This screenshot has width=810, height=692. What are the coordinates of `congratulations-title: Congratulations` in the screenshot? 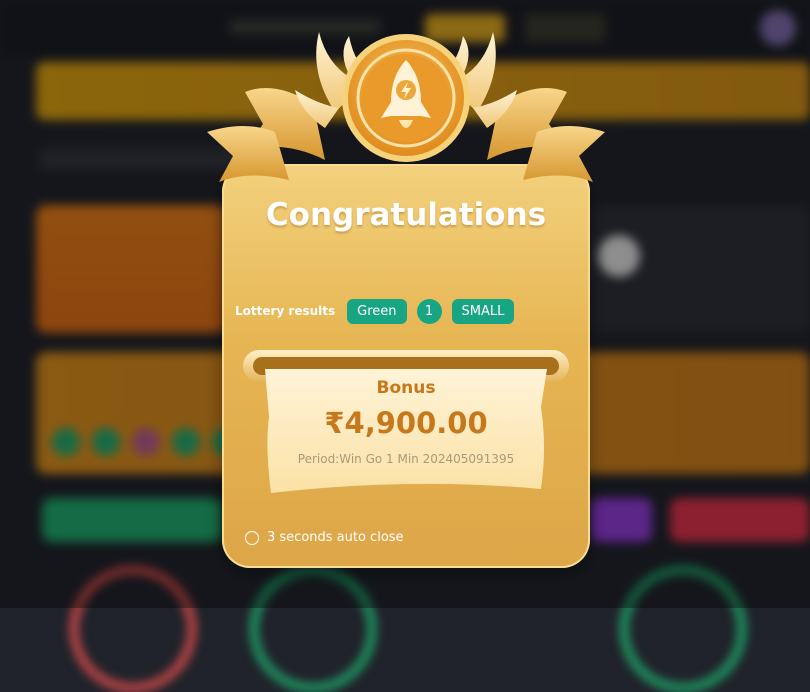 It's located at (406, 215).